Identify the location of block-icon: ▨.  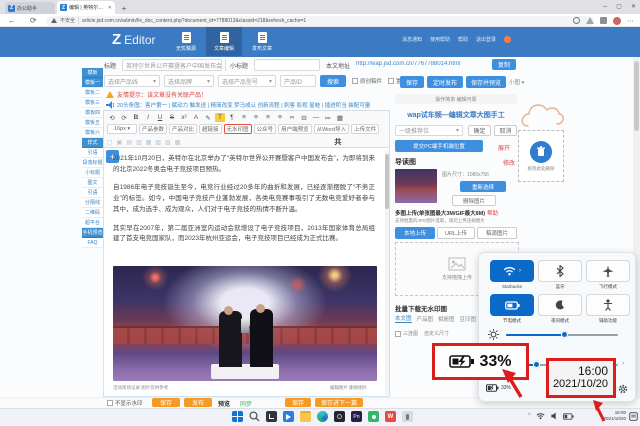
(168, 142).